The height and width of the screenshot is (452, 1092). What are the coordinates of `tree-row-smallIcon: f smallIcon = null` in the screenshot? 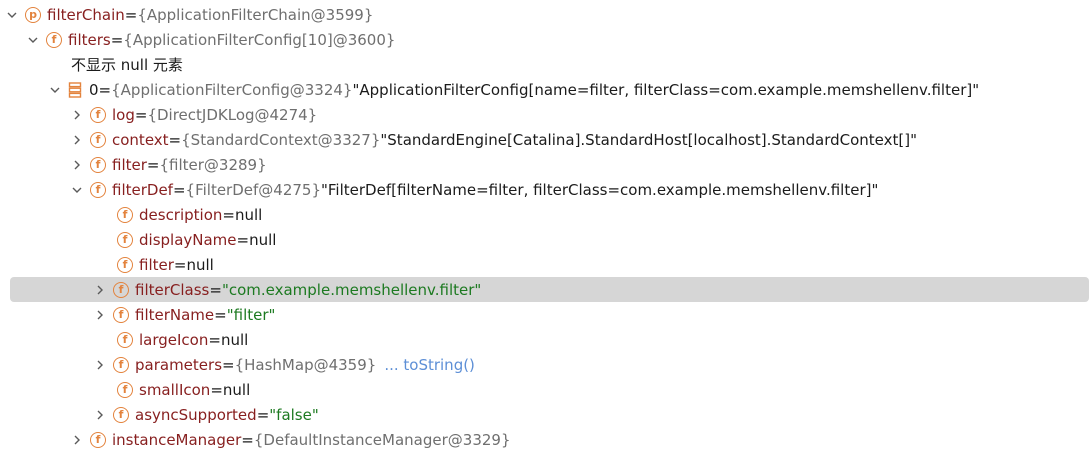 It's located at (546, 389).